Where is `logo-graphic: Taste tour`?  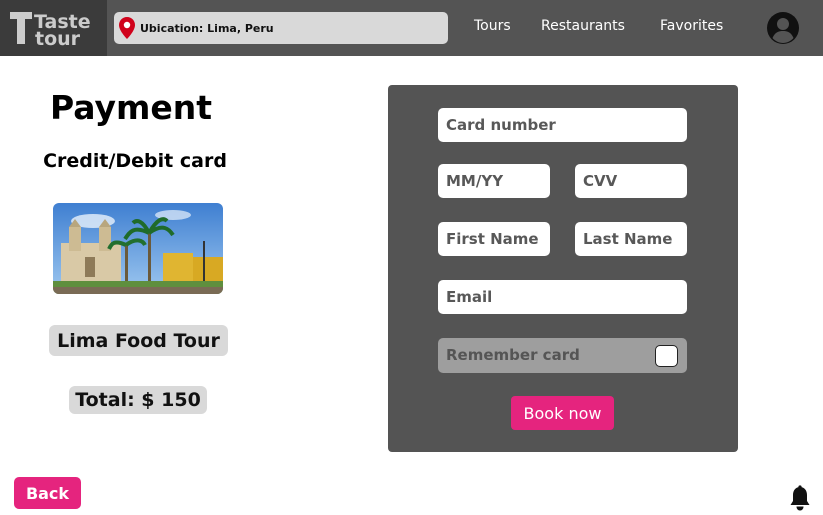 logo-graphic: Taste tour is located at coordinates (50, 30).